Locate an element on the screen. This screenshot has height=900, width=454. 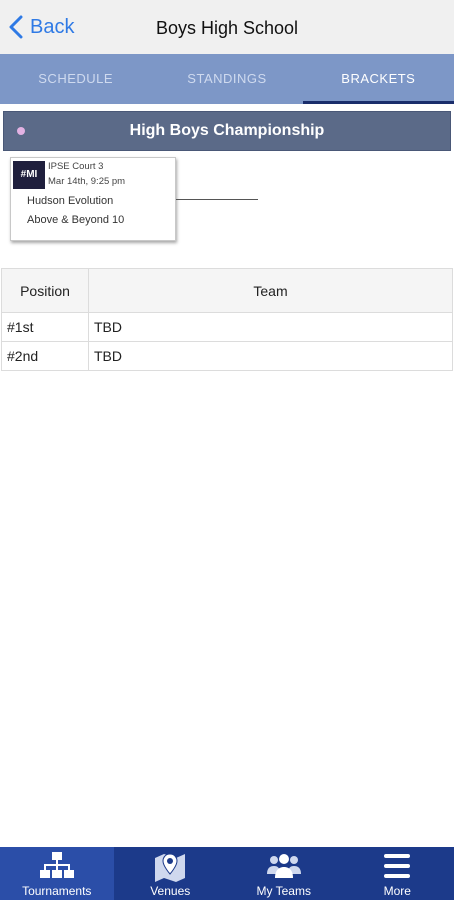
match-team-2: Above & Beyond 10 is located at coordinates (76, 220).